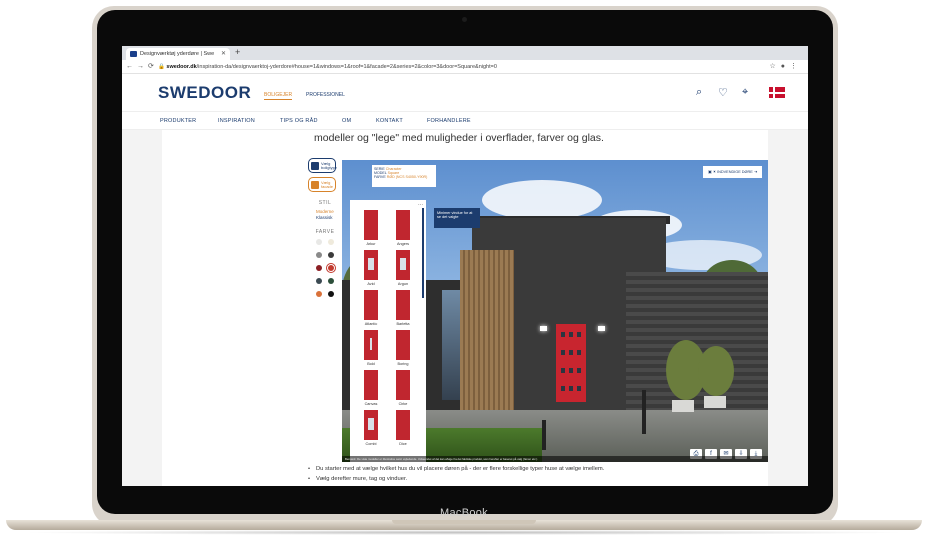 The height and width of the screenshot is (536, 928). I want to click on swatch-anthracite, so click(319, 281).